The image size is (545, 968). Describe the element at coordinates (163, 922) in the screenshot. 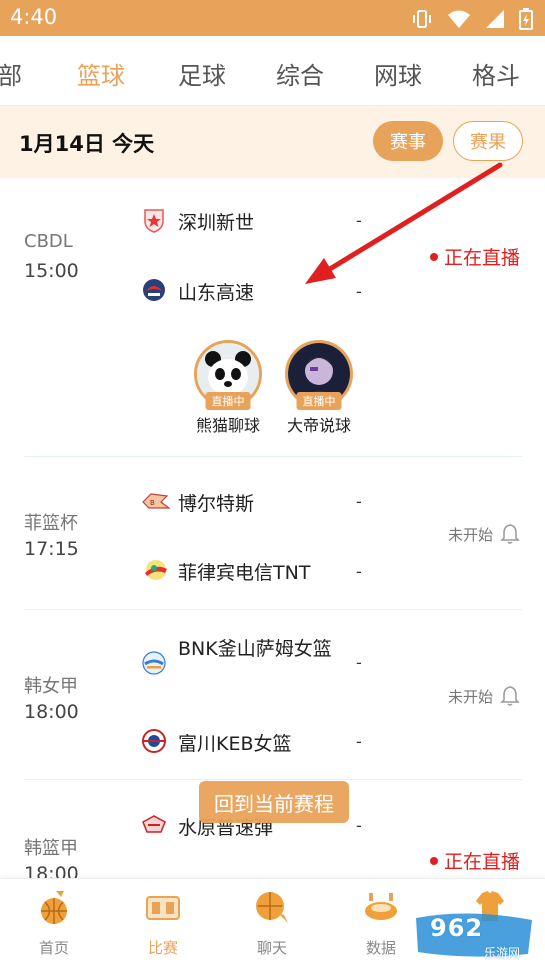

I see `nav-match: 比赛` at that location.